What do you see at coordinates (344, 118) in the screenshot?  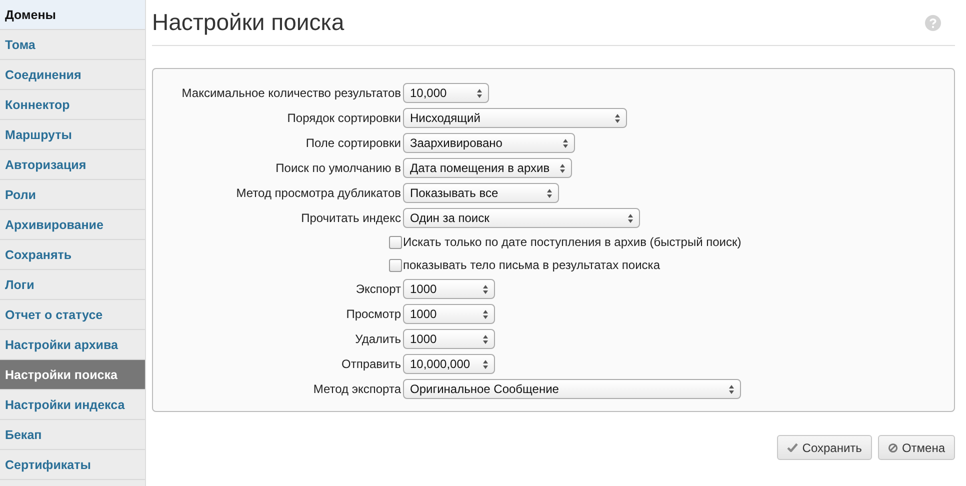 I see `field-label: Порядок сортировки` at bounding box center [344, 118].